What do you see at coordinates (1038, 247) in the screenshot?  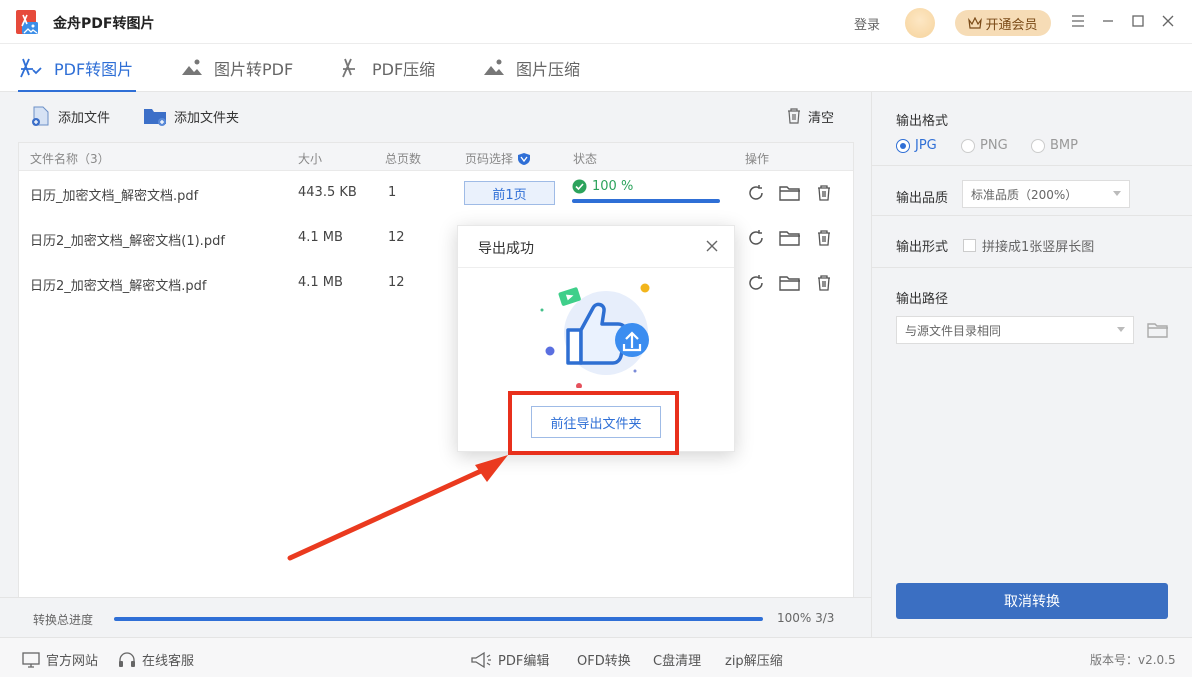 I see `checkbox-label: 拼接成1张竖屏长图` at bounding box center [1038, 247].